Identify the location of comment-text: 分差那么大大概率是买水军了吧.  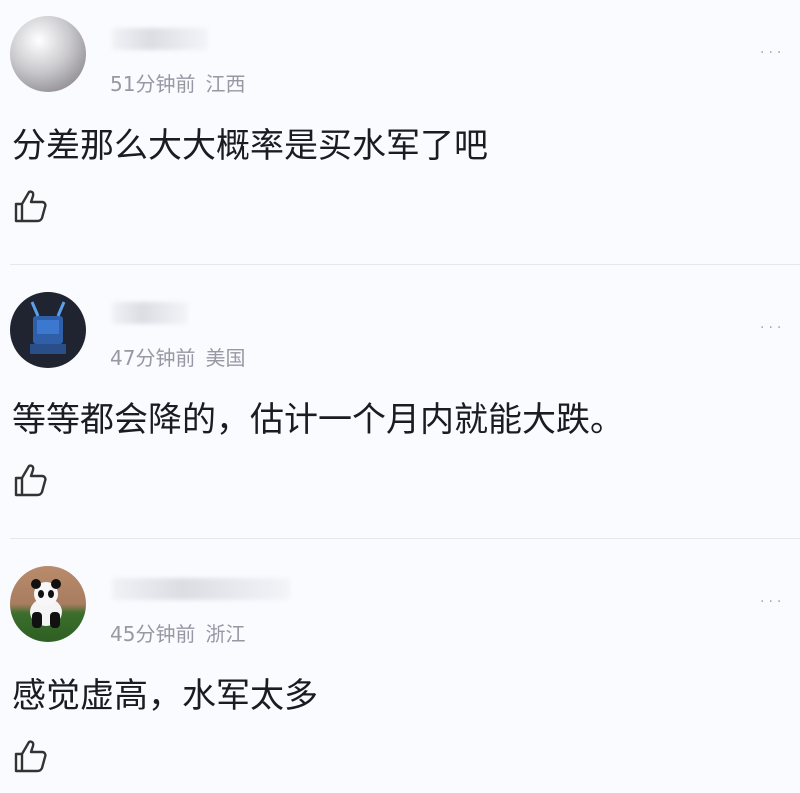
(250, 146).